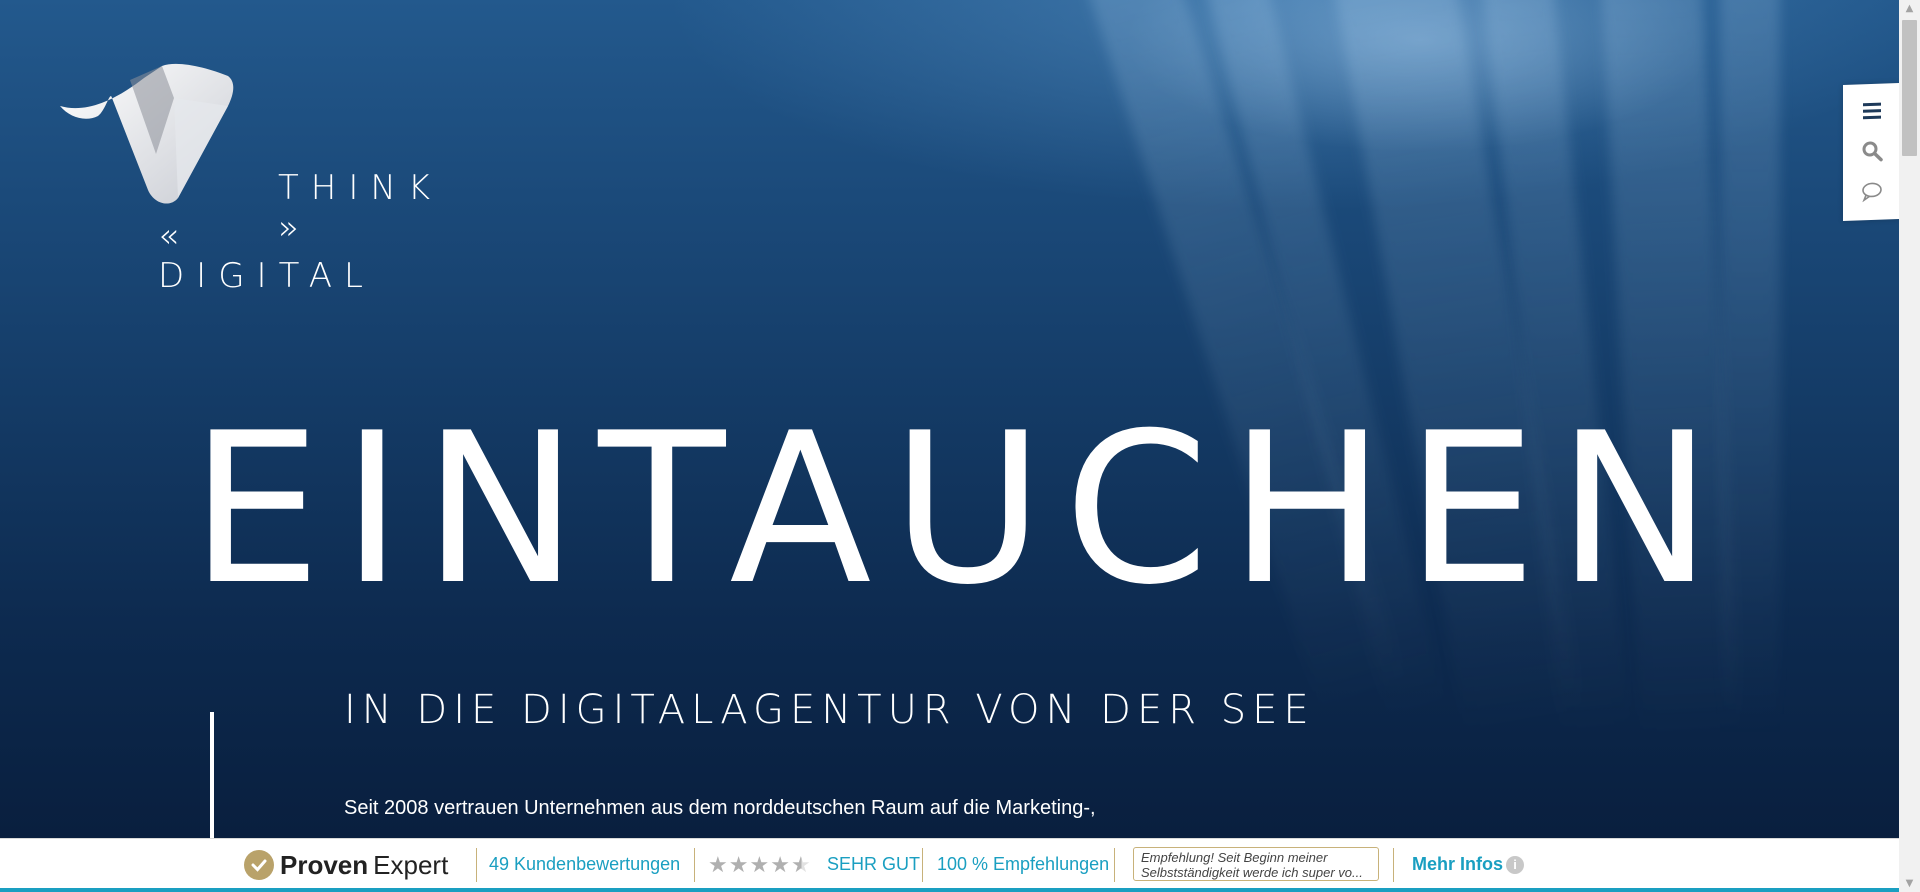 The width and height of the screenshot is (1920, 892). What do you see at coordinates (1515, 865) in the screenshot?
I see `info-icon: i` at bounding box center [1515, 865].